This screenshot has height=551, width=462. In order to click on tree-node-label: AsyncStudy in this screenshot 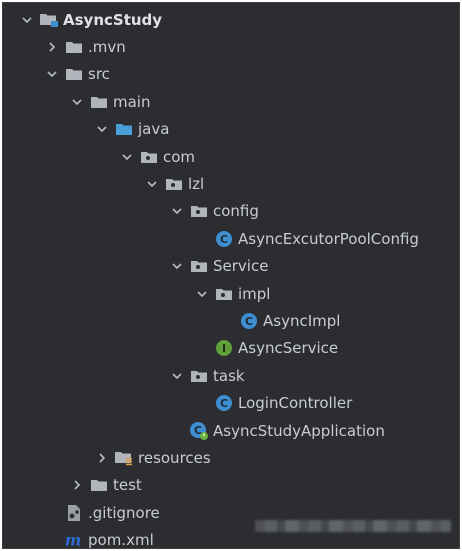, I will do `click(113, 19)`.